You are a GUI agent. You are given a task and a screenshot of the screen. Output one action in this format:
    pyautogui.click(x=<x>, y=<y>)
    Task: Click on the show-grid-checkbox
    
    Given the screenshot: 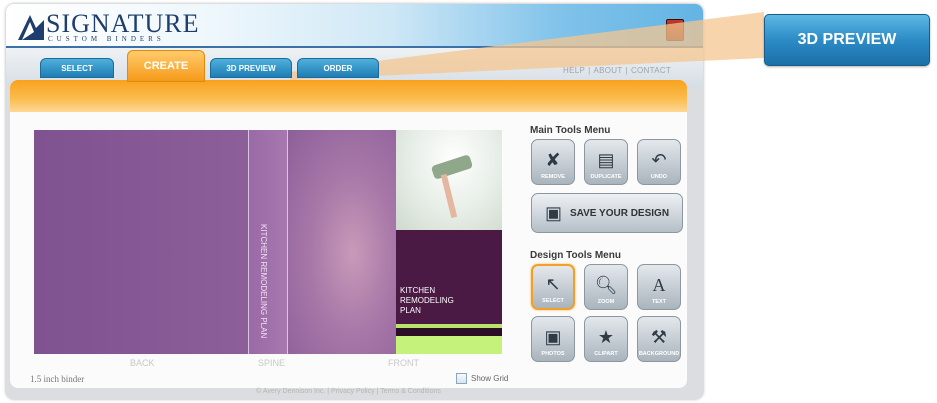 What is the action you would take?
    pyautogui.click(x=461, y=378)
    